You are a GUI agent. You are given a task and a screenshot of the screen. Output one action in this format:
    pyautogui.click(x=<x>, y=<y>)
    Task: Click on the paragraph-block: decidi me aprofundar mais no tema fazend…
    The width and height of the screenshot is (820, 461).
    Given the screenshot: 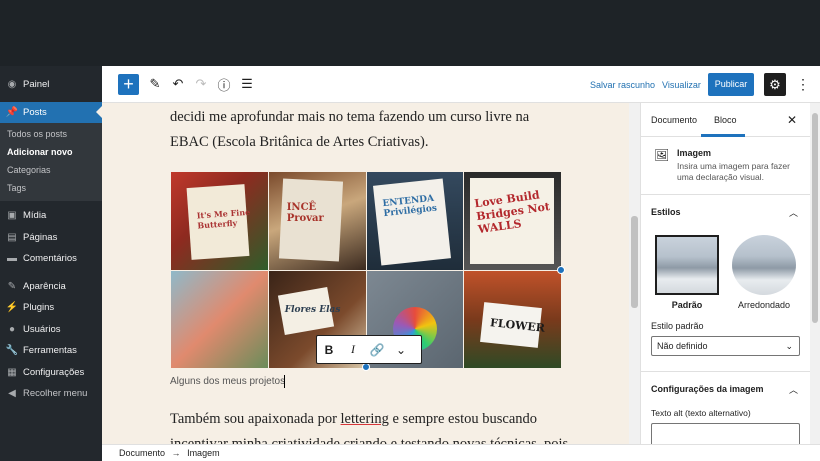 What is the action you would take?
    pyautogui.click(x=370, y=130)
    